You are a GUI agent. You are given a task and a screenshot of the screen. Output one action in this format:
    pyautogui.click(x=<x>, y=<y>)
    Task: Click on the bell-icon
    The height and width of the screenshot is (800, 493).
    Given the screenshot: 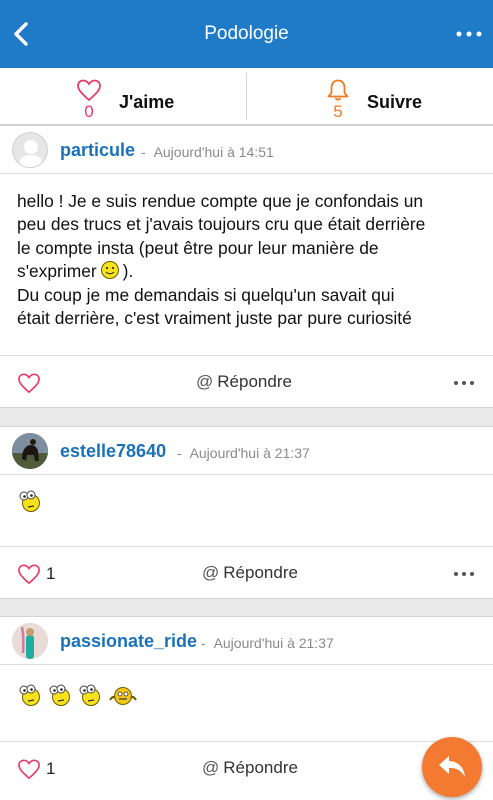 What is the action you would take?
    pyautogui.click(x=338, y=90)
    